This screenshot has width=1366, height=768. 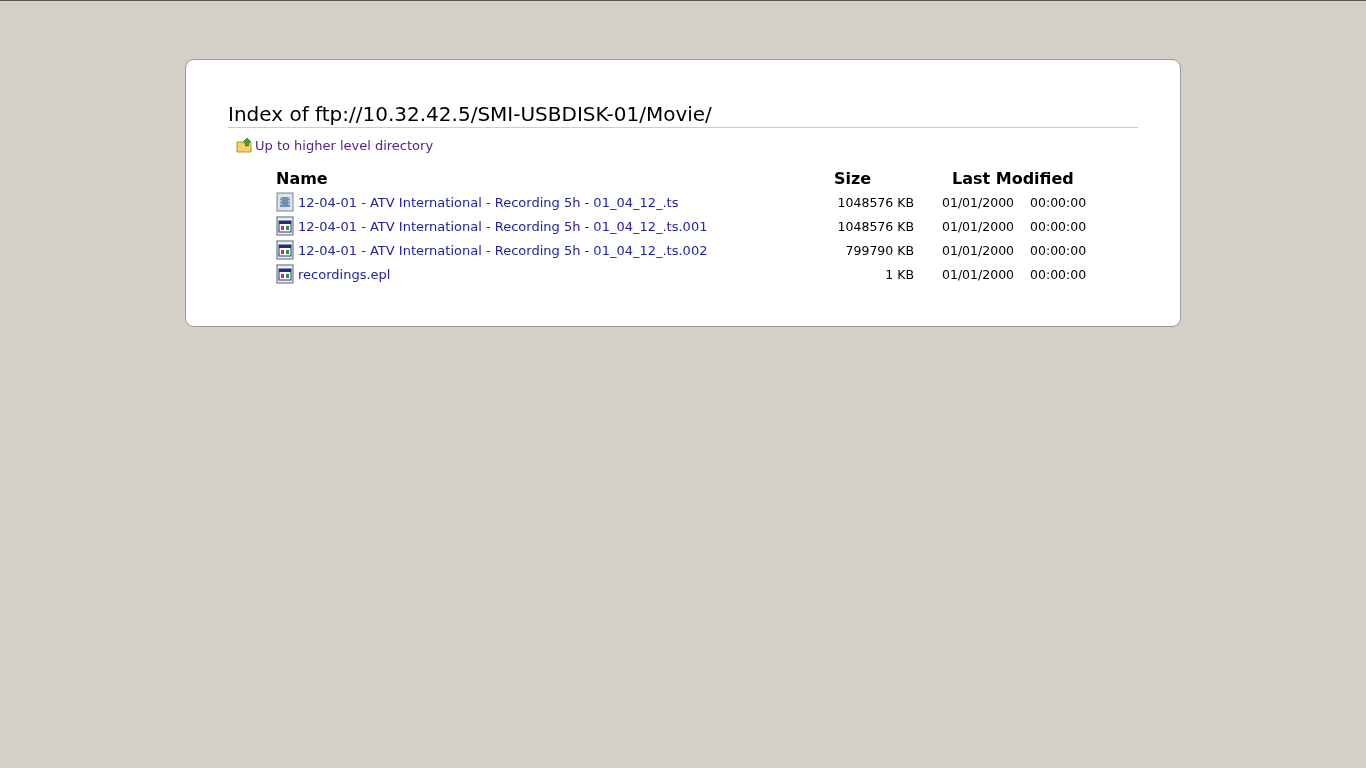 What do you see at coordinates (879, 250) in the screenshot?
I see `file-size: 799790 KB` at bounding box center [879, 250].